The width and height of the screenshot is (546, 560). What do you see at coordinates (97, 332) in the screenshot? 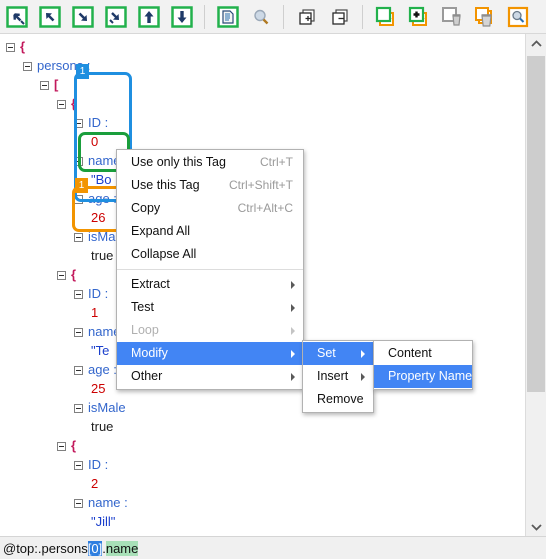
I see `tree-row: name` at bounding box center [97, 332].